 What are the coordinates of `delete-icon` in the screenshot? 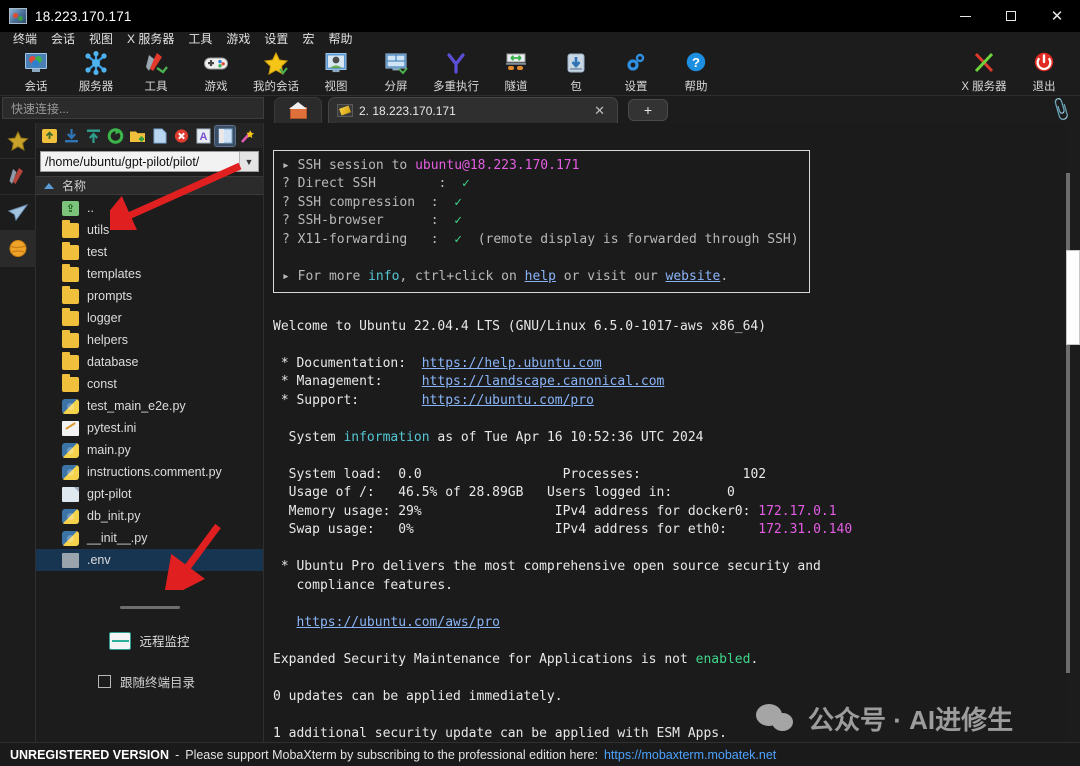 It's located at (181, 136).